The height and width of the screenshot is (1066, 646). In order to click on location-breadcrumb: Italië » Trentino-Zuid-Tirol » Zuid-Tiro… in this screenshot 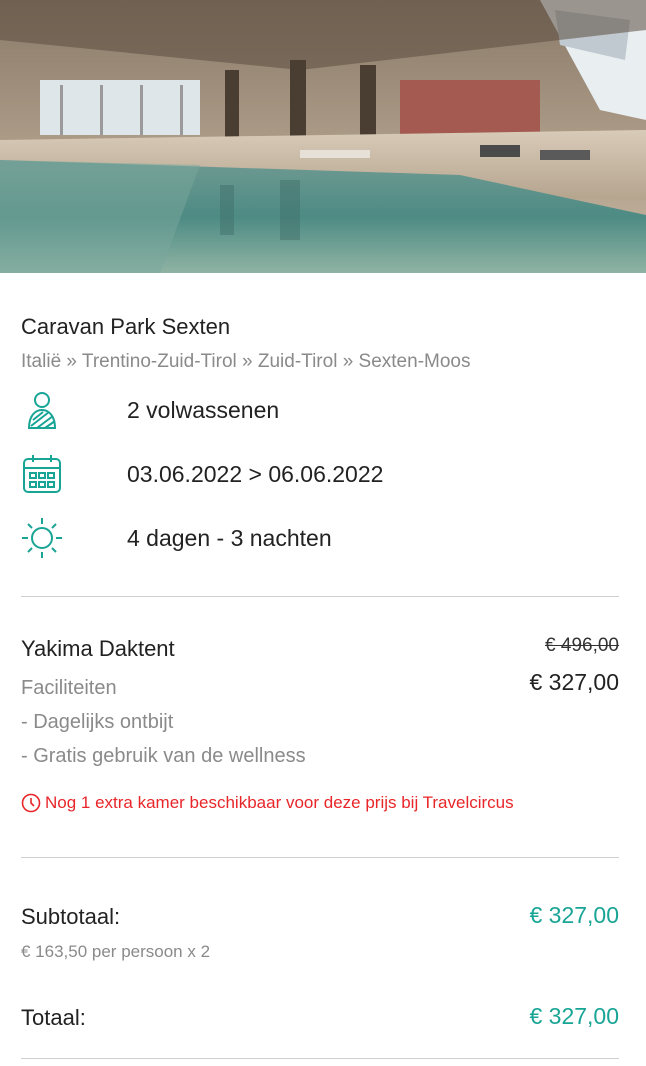, I will do `click(246, 361)`.